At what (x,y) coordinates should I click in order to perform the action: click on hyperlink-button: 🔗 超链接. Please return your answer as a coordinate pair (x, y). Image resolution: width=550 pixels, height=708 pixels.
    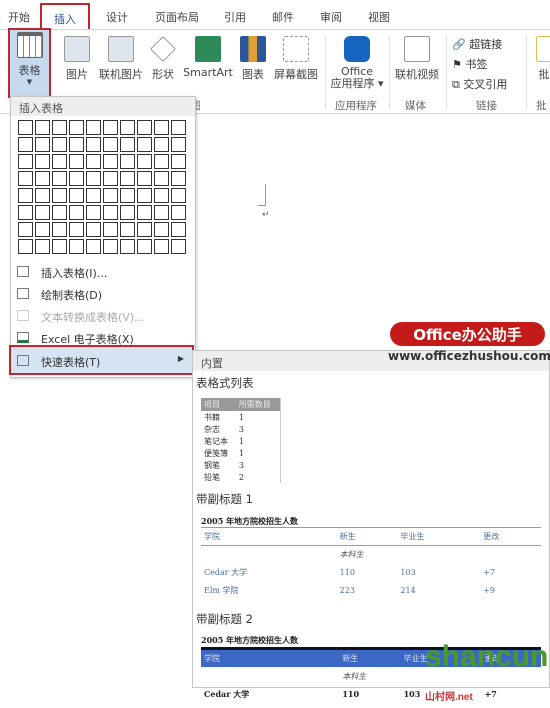
    Looking at the image, I should click on (479, 45).